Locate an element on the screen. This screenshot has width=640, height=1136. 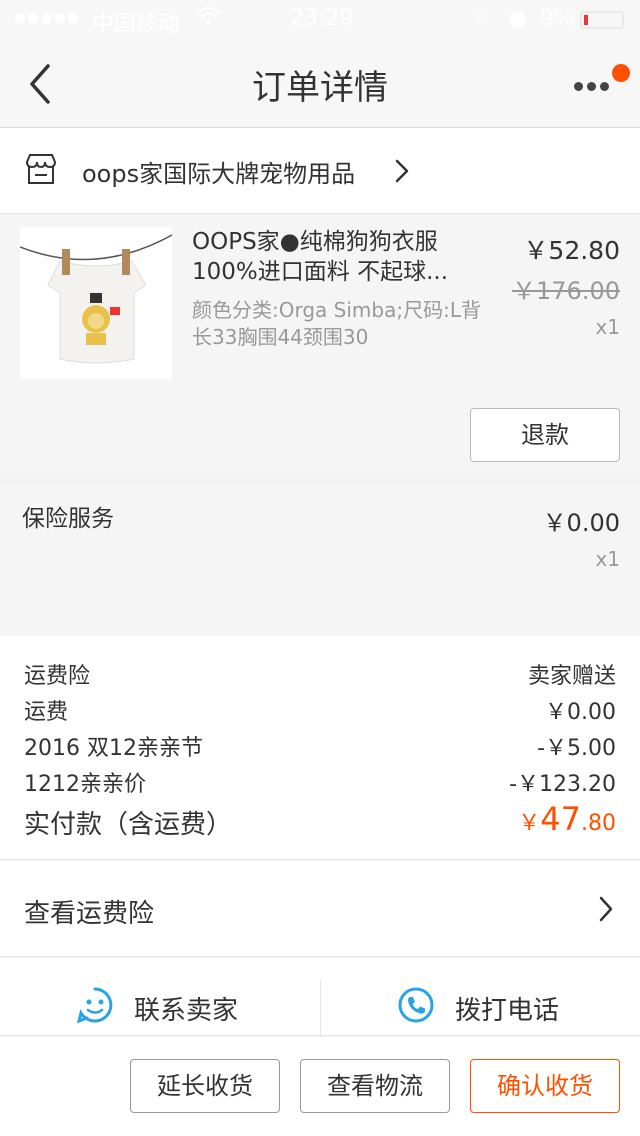
extend-receipt-button: 延长收货 is located at coordinates (205, 1086).